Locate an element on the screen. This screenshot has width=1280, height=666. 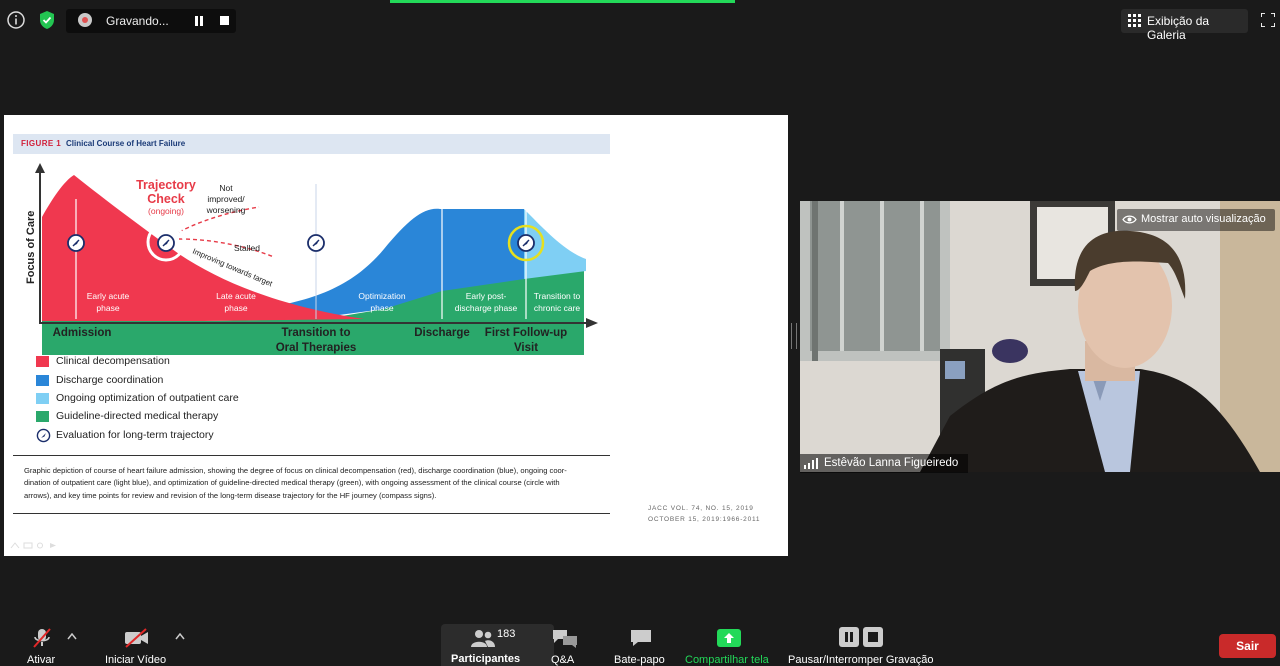
caption-bottom-rule is located at coordinates (311, 513).